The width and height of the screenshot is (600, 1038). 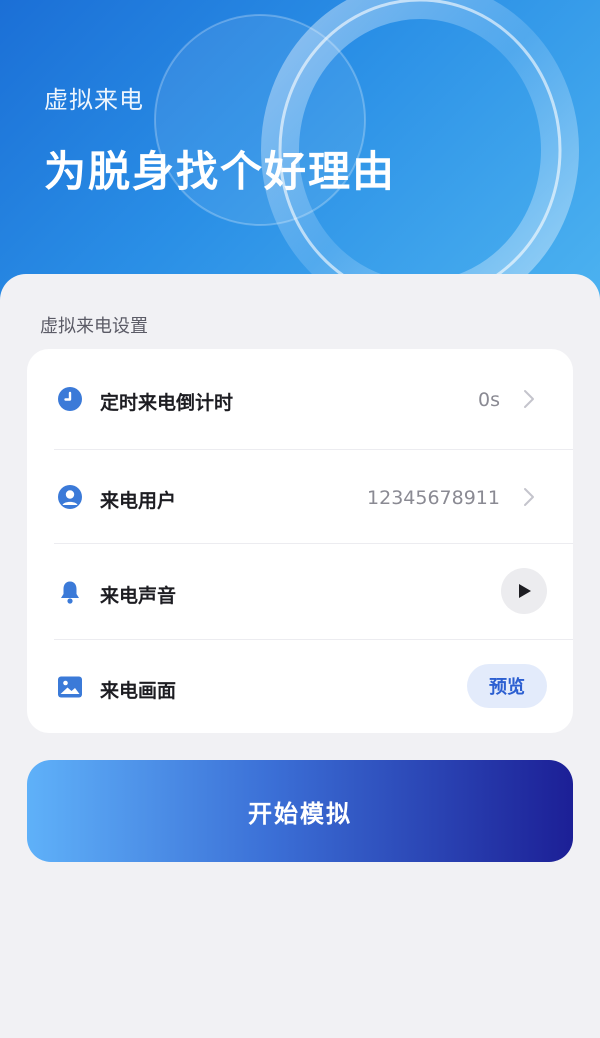 I want to click on call-screen-row: 来电画面 预览, so click(x=300, y=686).